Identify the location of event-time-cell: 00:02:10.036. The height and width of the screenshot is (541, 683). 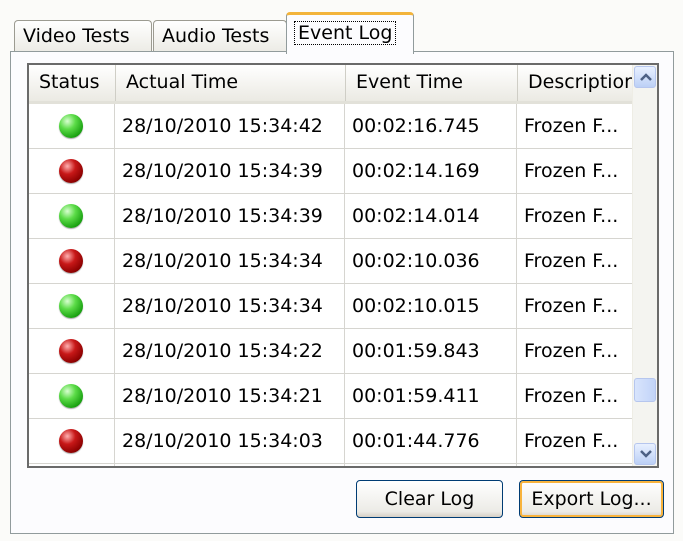
(431, 261).